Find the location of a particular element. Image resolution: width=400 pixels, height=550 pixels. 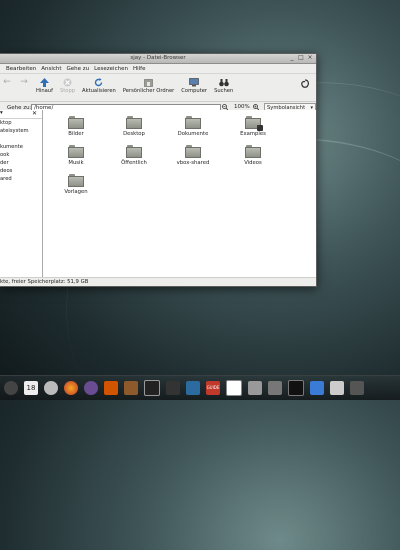

firefox-icon is located at coordinates (71, 388).